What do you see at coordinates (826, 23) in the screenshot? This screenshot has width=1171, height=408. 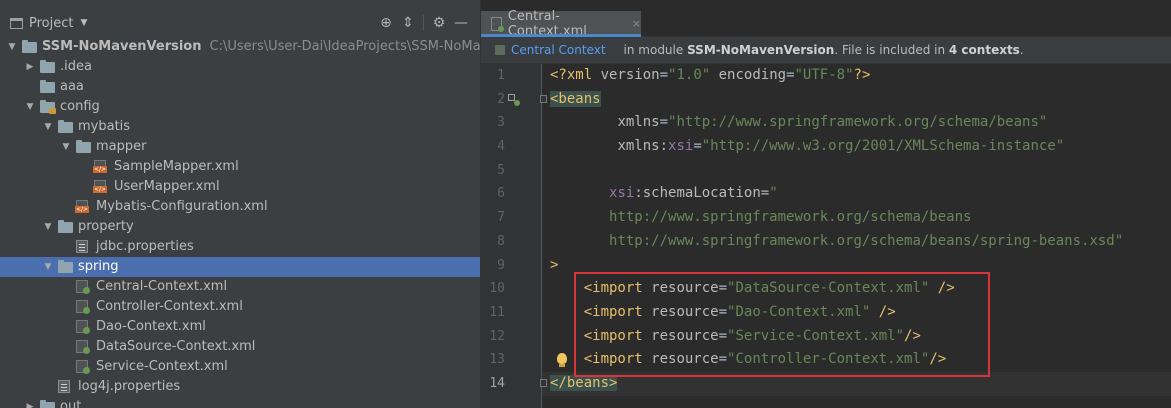 I see `editor-tab-bar: Central-Context.xml ×` at bounding box center [826, 23].